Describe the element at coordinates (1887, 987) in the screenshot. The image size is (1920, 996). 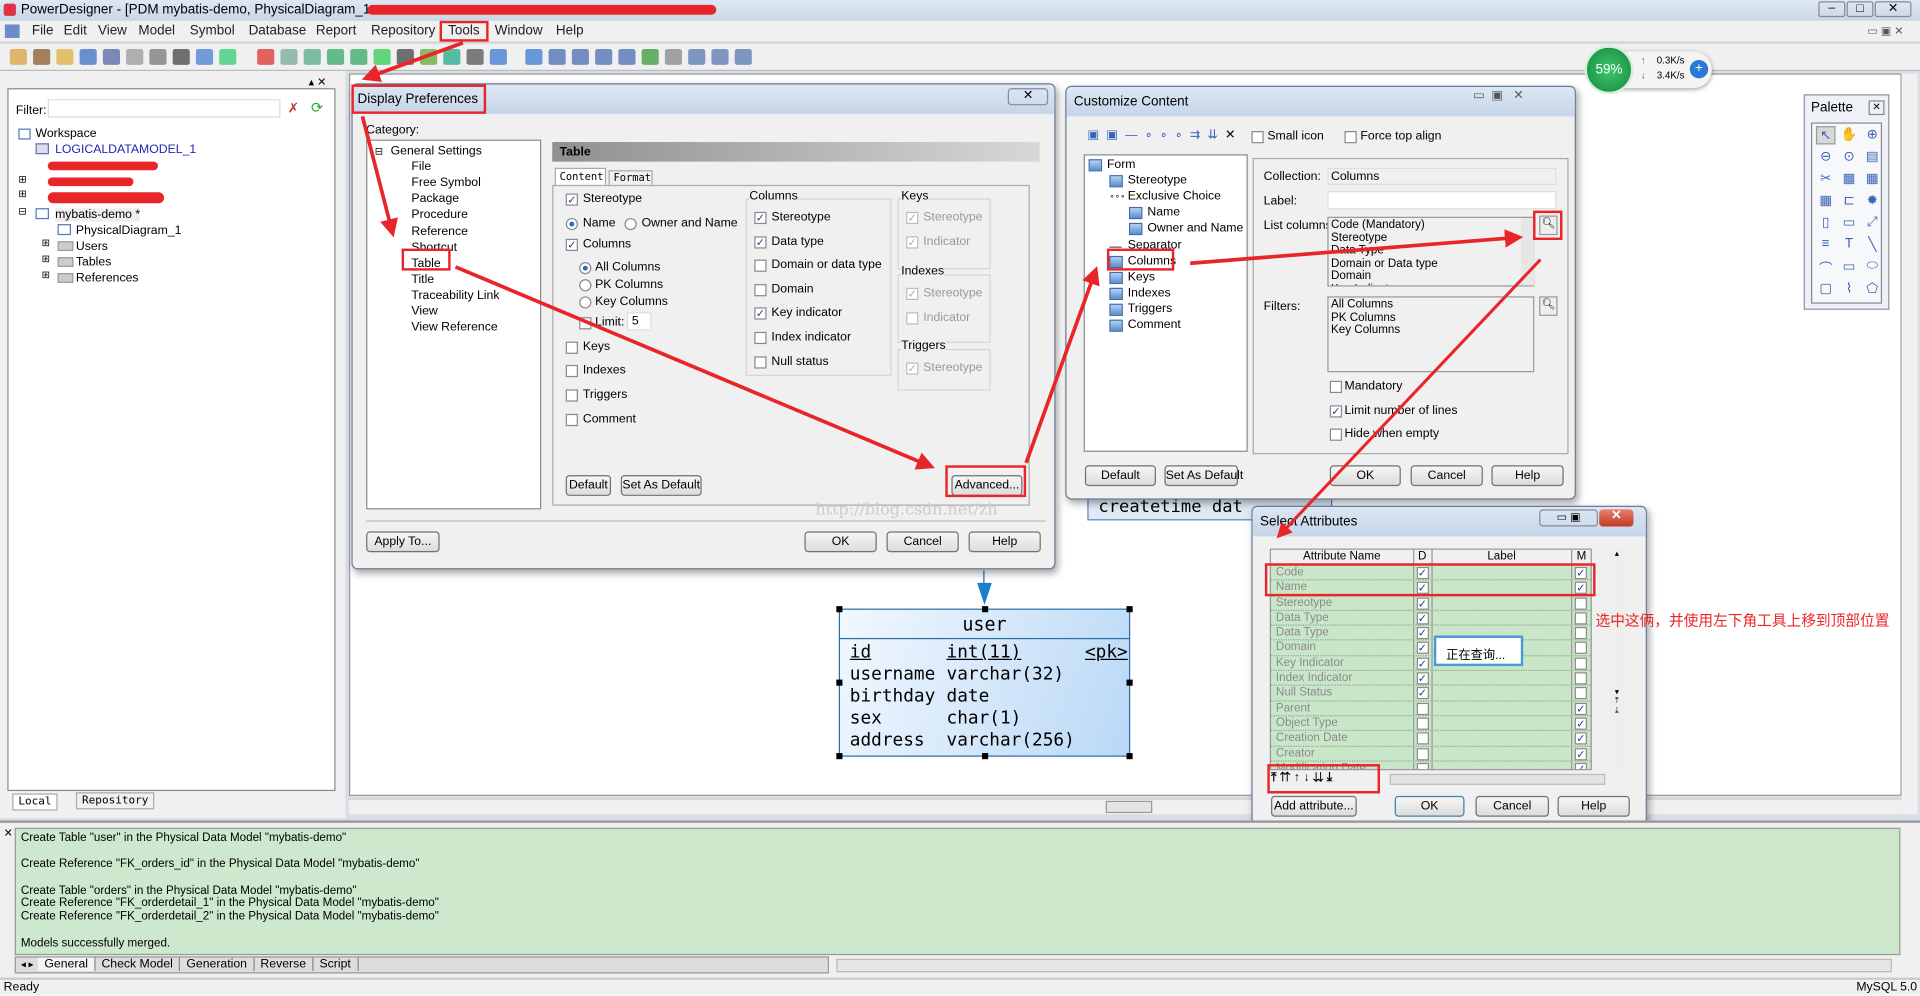
I see `dbms-indicator: MySQL 5.0` at that location.